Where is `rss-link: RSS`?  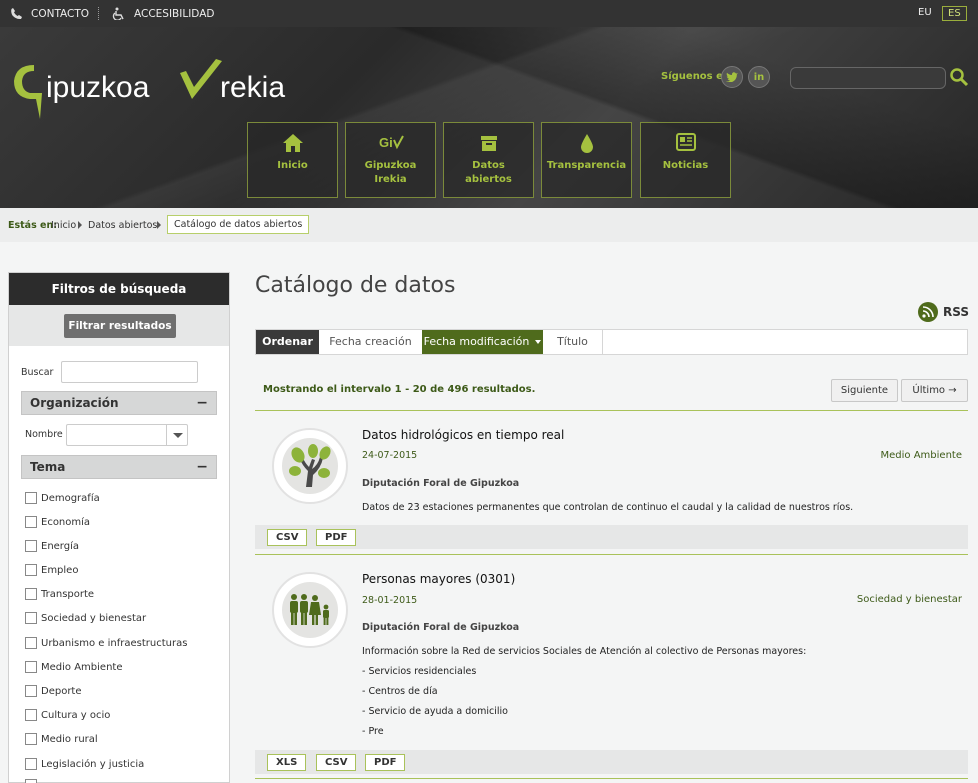 rss-link: RSS is located at coordinates (943, 312).